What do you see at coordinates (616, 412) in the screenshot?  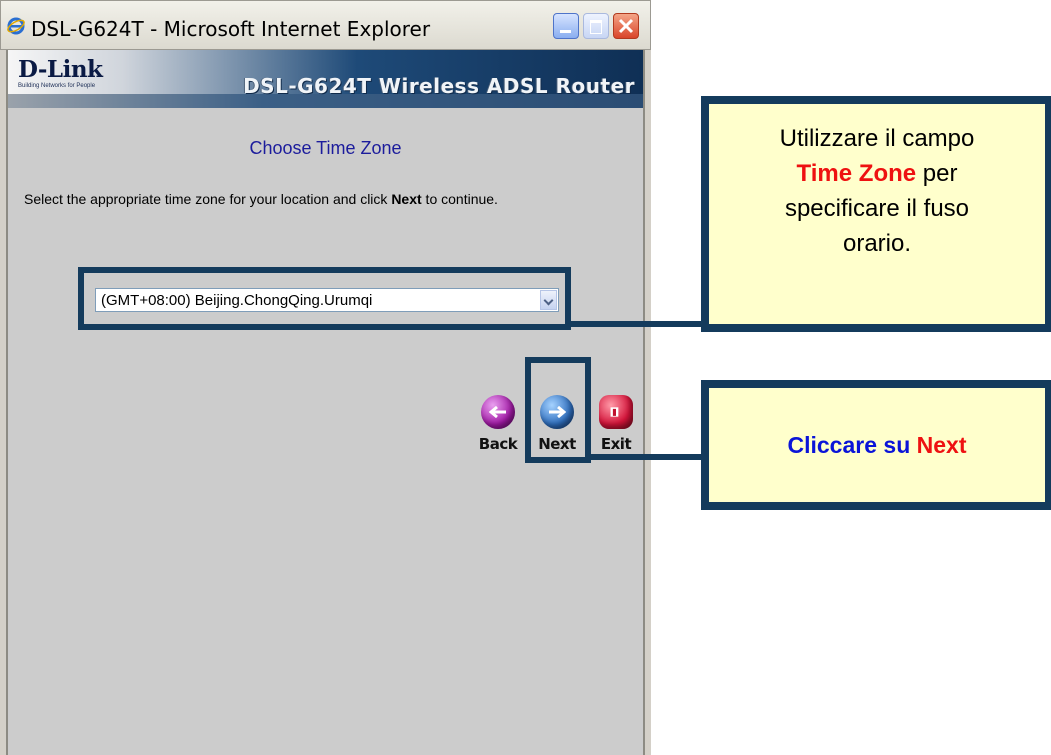 I see `exit-door-icon` at bounding box center [616, 412].